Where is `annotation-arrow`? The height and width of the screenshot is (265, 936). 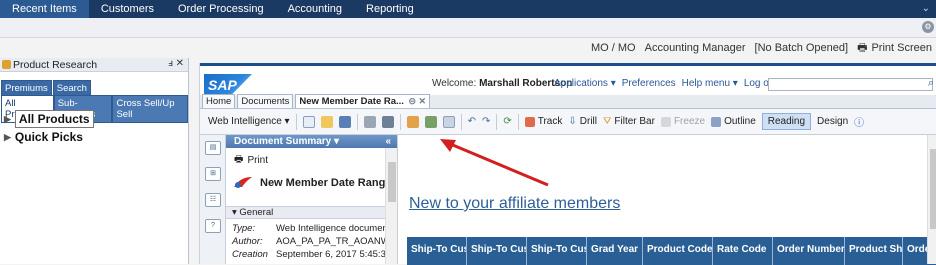 annotation-arrow is located at coordinates (494, 163).